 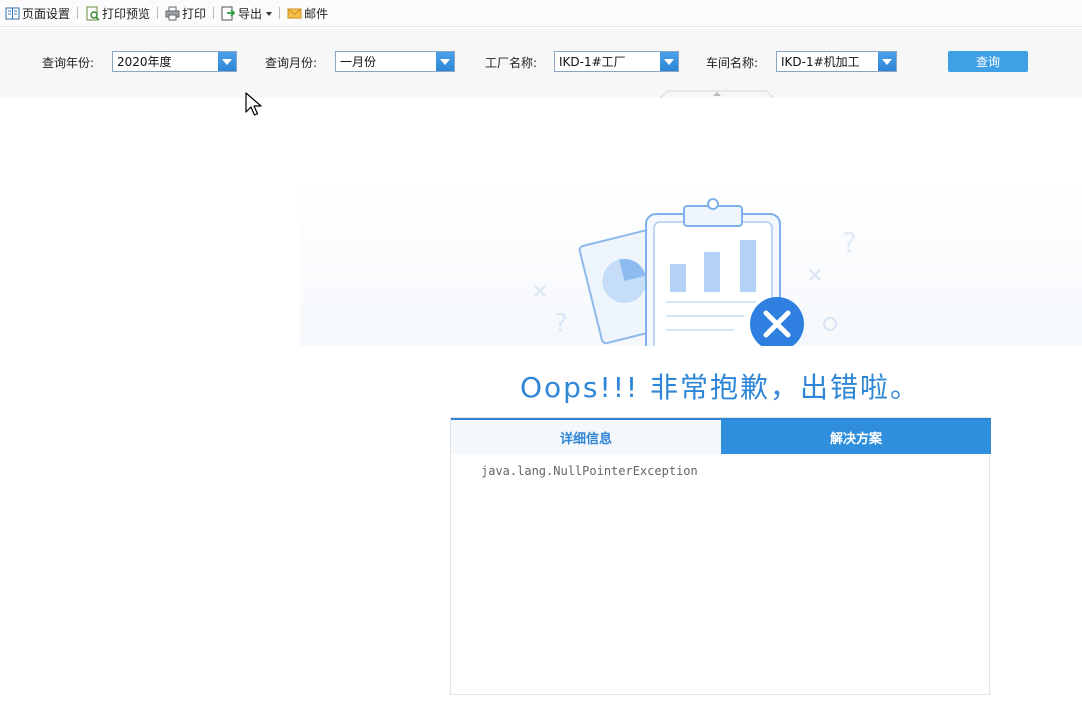 What do you see at coordinates (68, 63) in the screenshot?
I see `year-label: 查询年份:` at bounding box center [68, 63].